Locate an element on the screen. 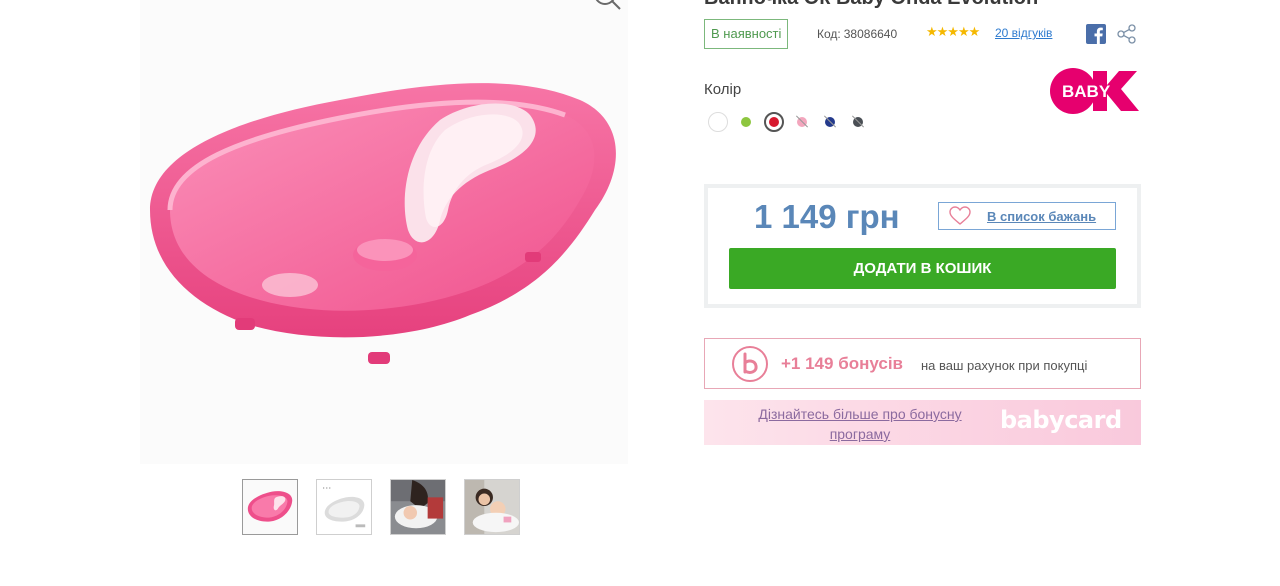 This screenshot has width=1280, height=586. color-label: Колір is located at coordinates (723, 89).